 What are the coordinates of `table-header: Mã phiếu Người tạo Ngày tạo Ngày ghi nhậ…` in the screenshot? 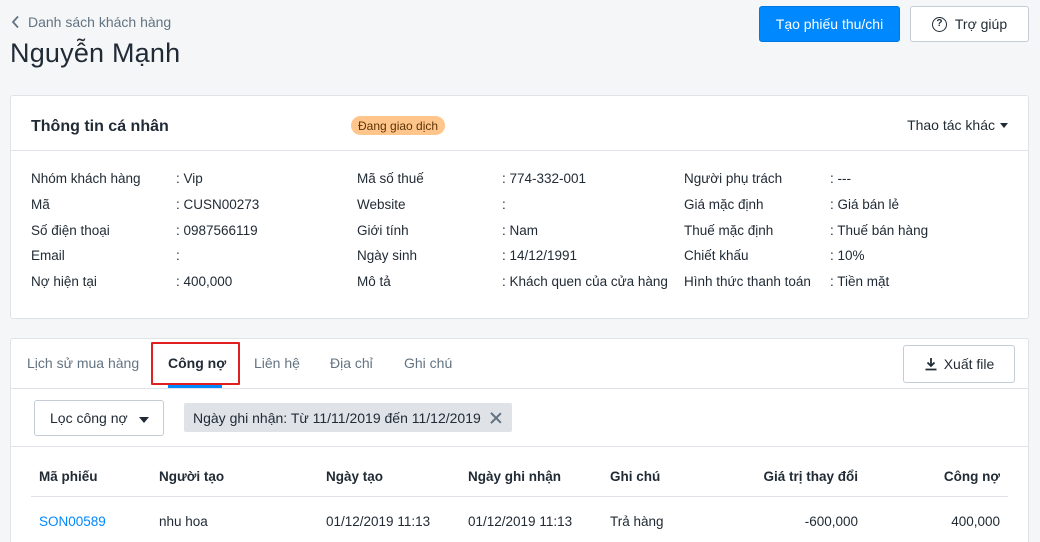 It's located at (519, 472).